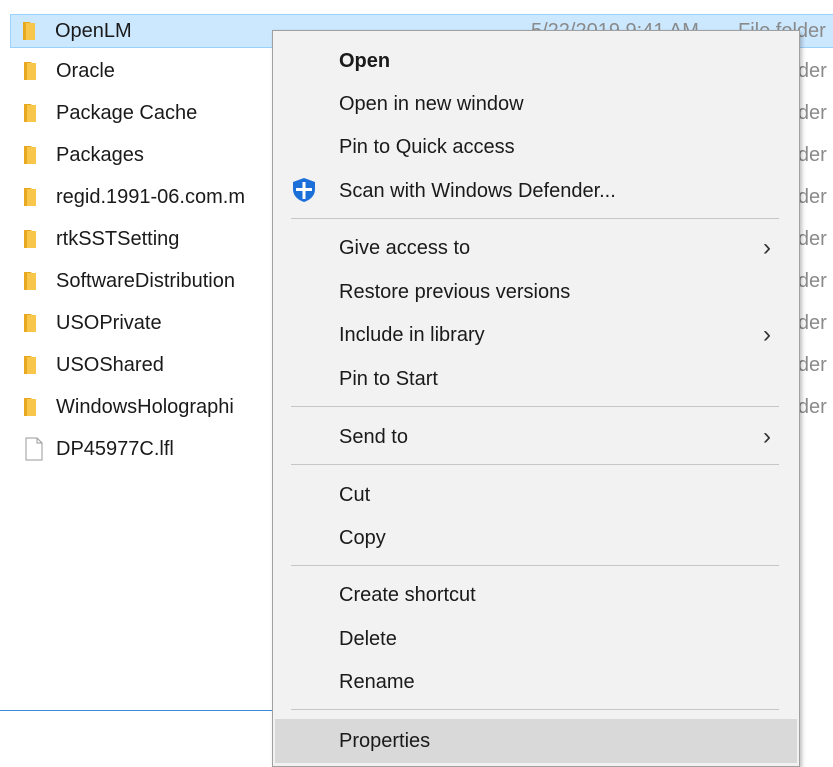 The height and width of the screenshot is (767, 833). What do you see at coordinates (150, 196) in the screenshot?
I see `file-name: regid.1991-06.com.m` at bounding box center [150, 196].